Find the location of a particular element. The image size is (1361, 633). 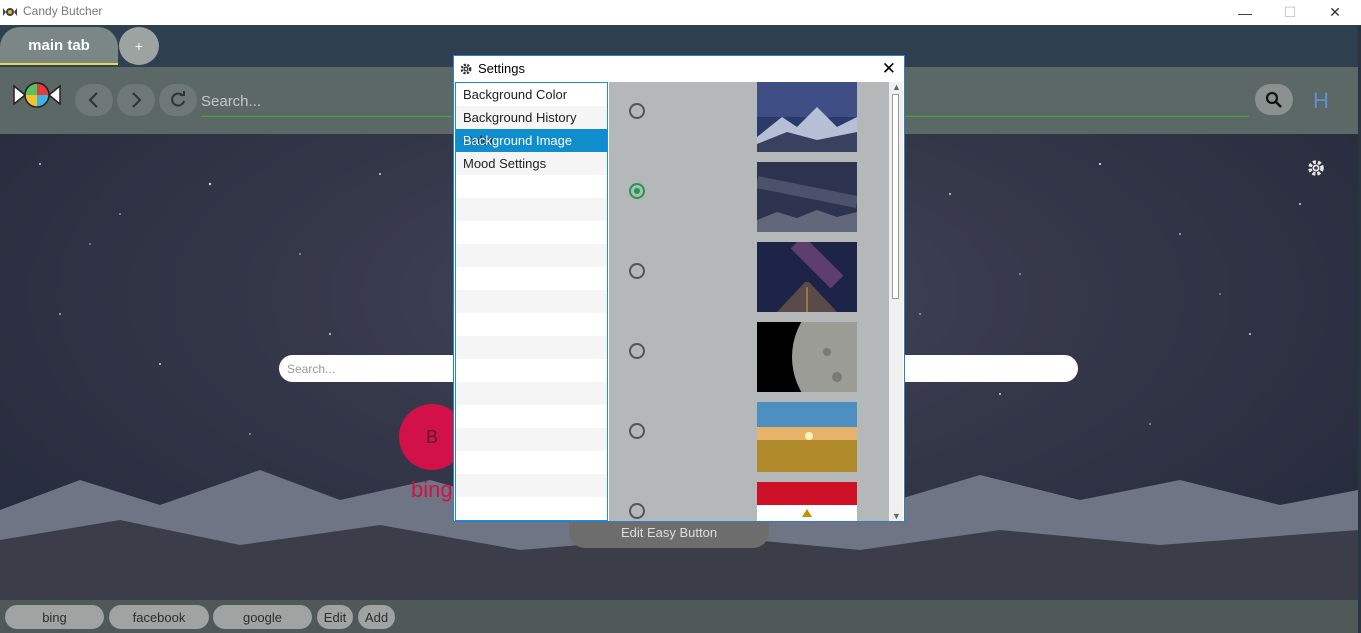

quick-facebook-button: facebook is located at coordinates (159, 617).